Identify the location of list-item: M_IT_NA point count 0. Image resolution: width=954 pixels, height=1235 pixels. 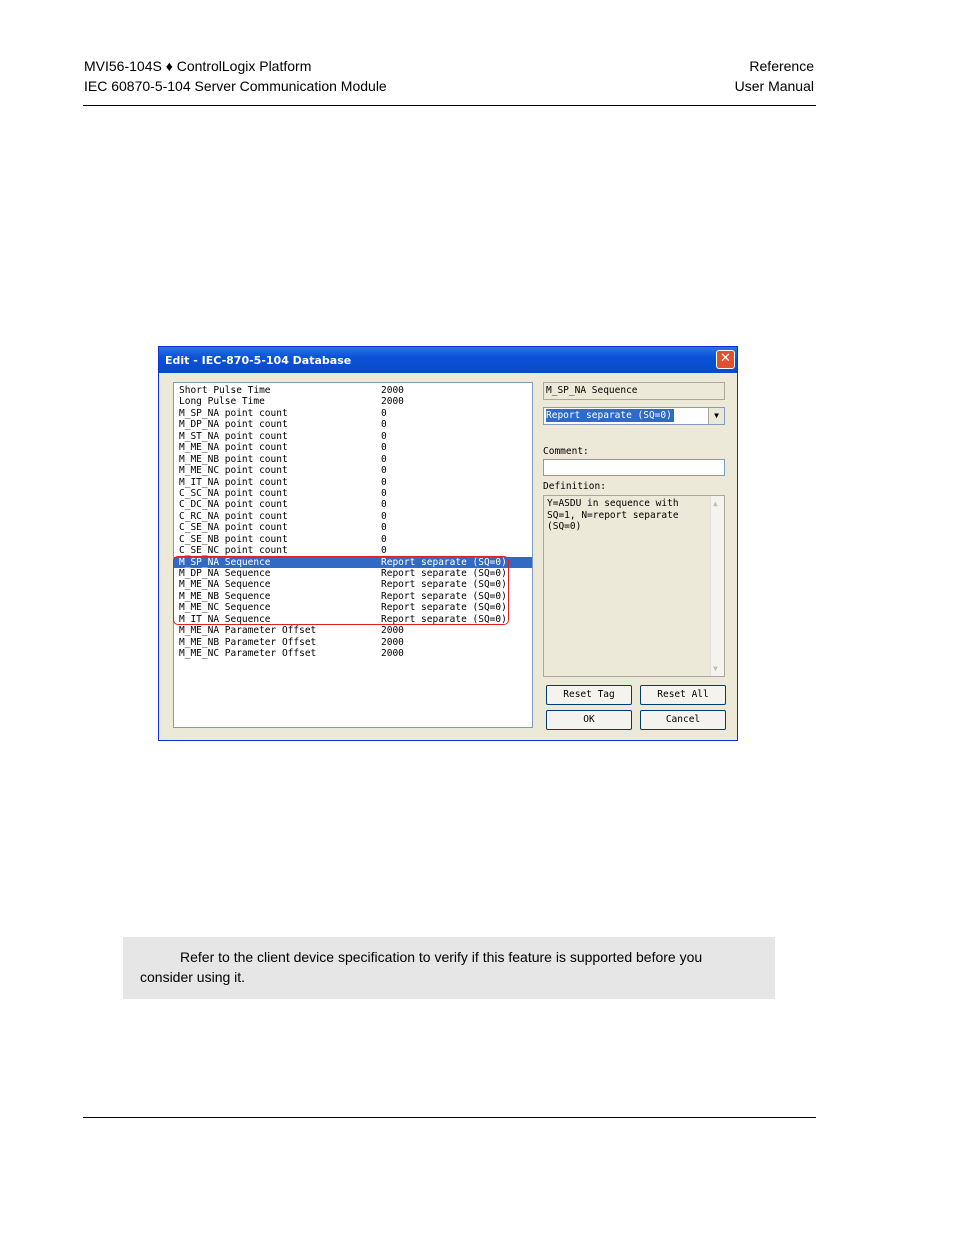
(353, 482).